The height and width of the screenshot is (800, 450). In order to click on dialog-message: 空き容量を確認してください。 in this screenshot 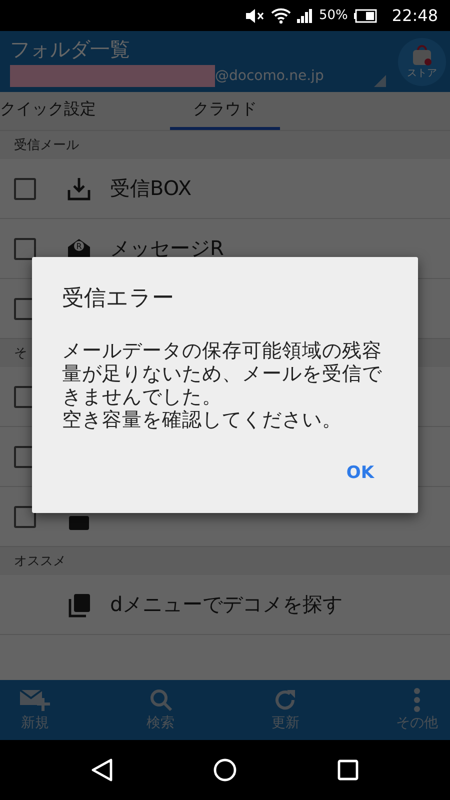, I will do `click(202, 419)`.